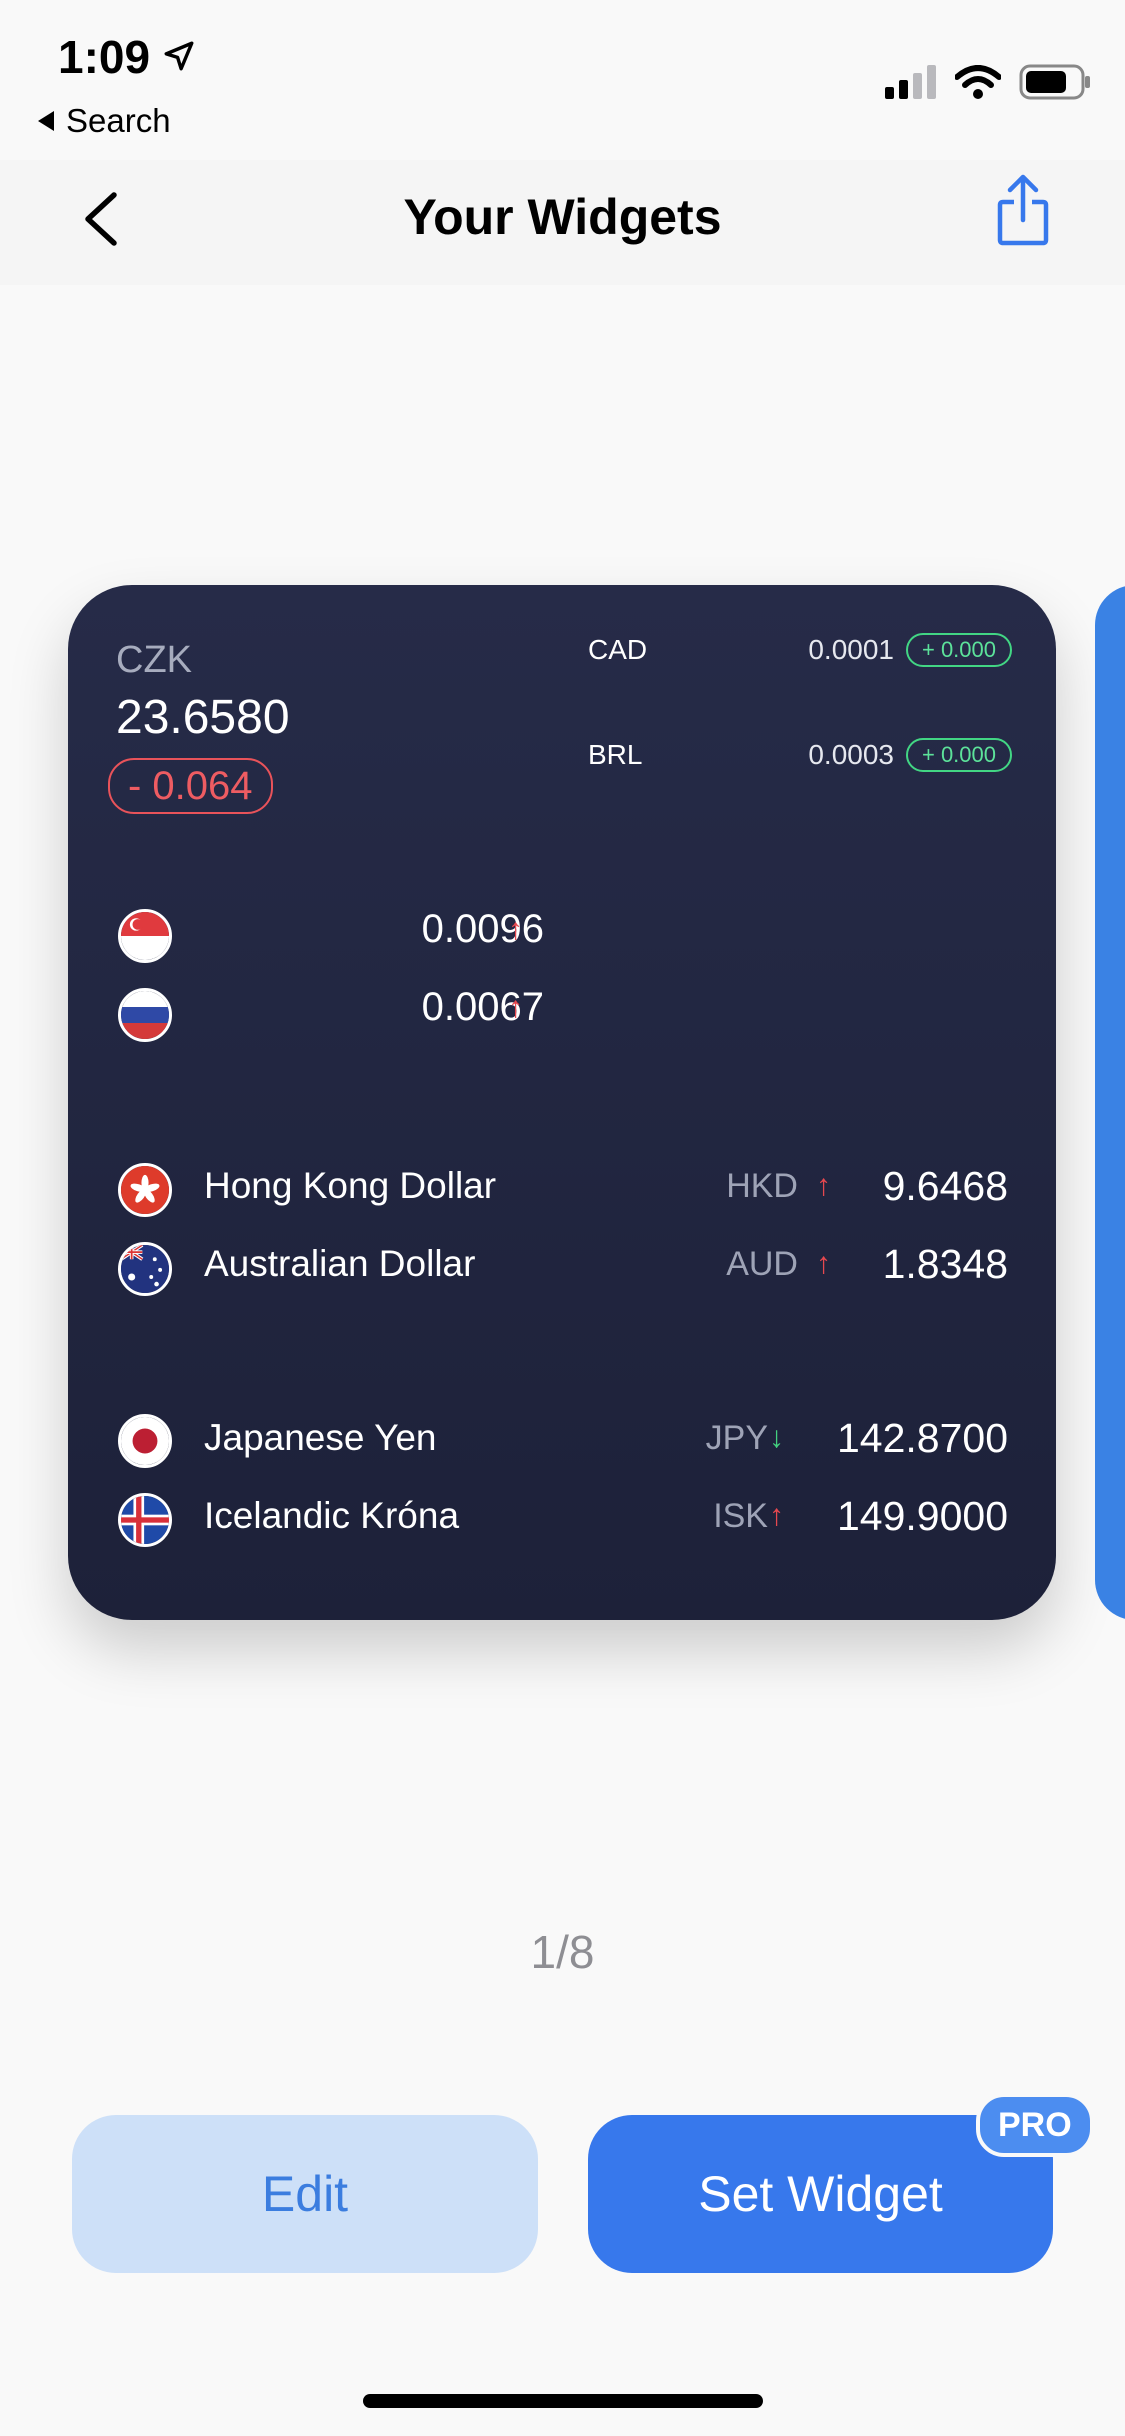  I want to click on japan-flag-icon, so click(145, 1441).